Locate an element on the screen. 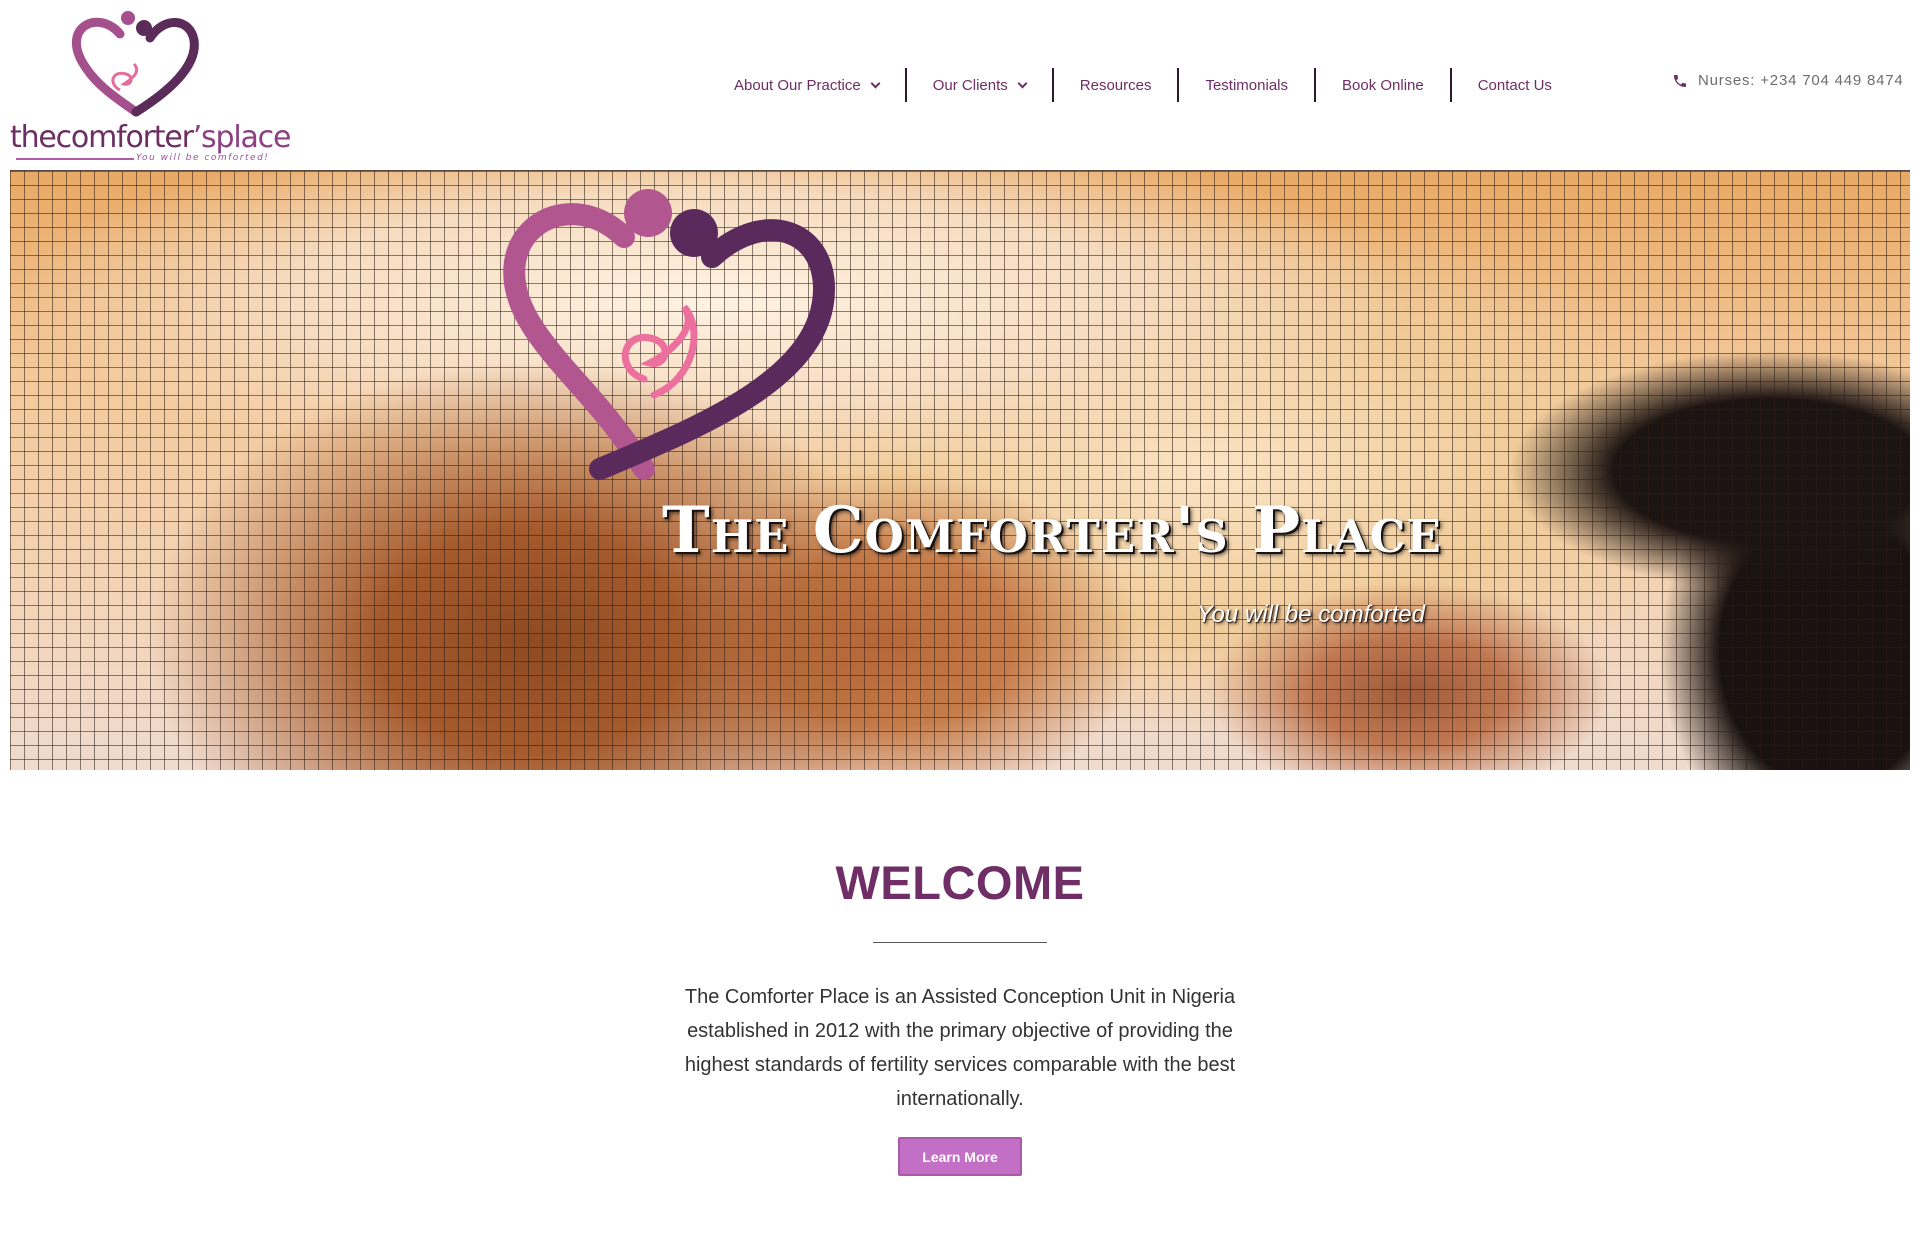 This screenshot has width=1920, height=1255. nav-testimonials: Testimonials is located at coordinates (1246, 85).